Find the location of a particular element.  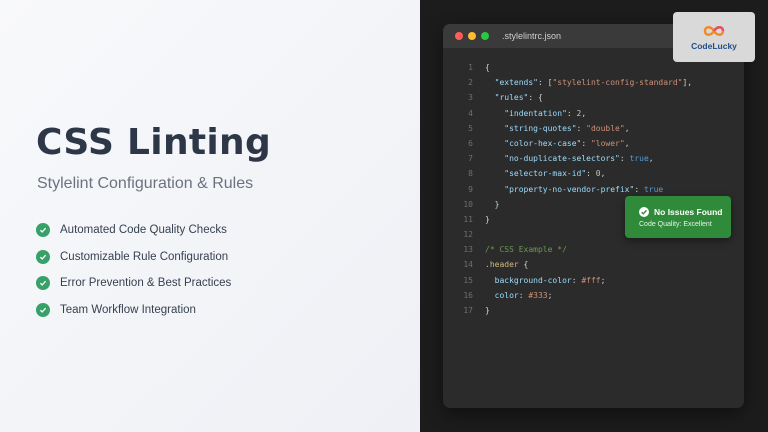

line-number: 6 is located at coordinates (470, 143).